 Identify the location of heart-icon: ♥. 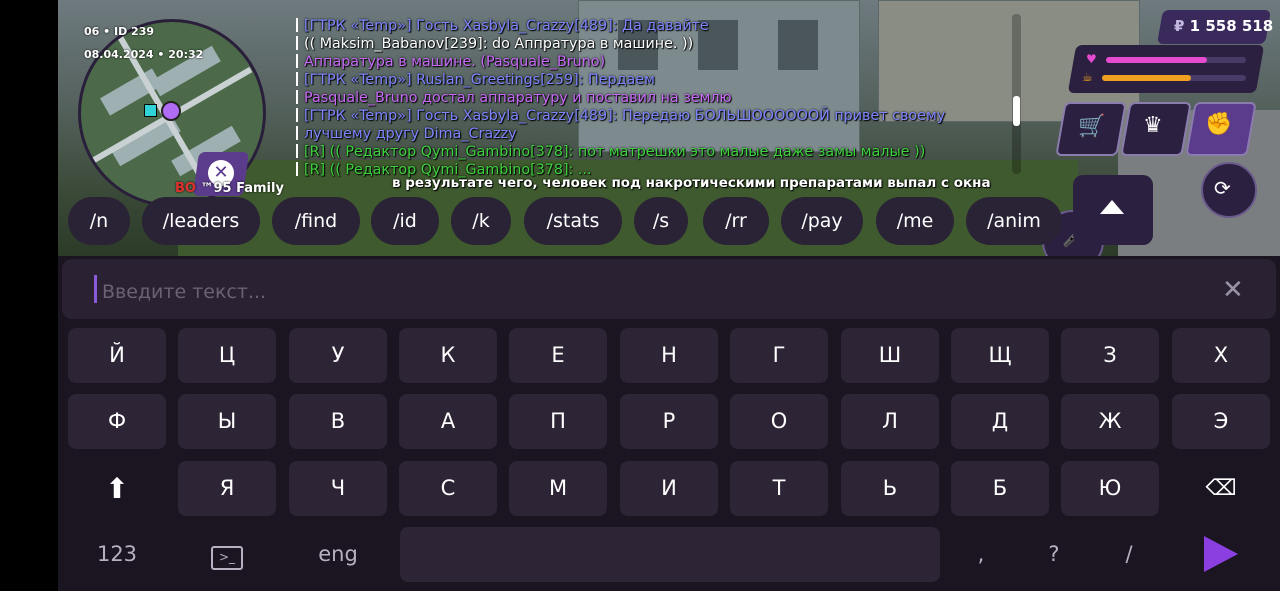
(1091, 59).